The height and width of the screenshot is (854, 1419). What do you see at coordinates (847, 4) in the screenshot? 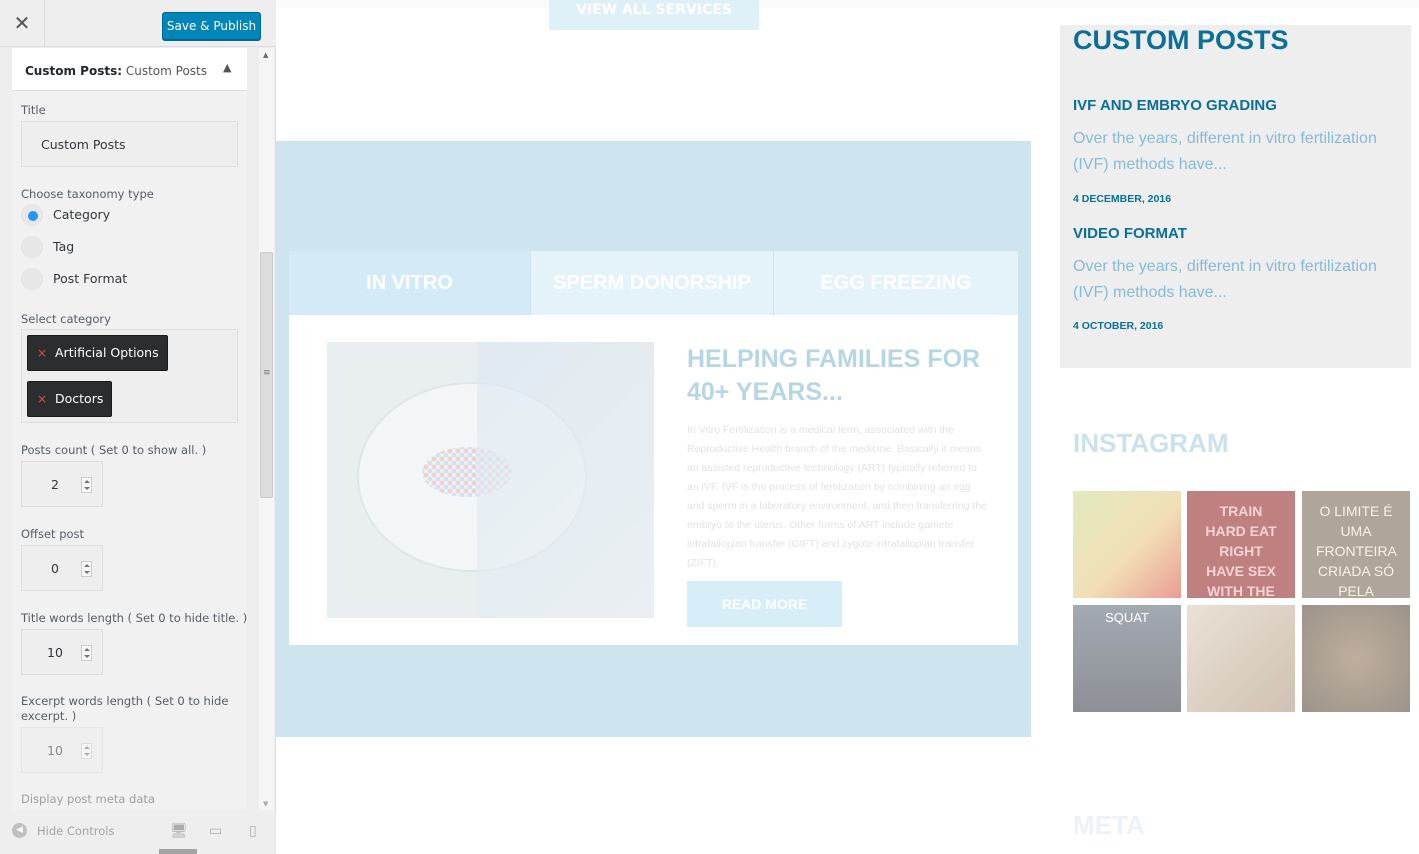
I see `preview-top-band` at bounding box center [847, 4].